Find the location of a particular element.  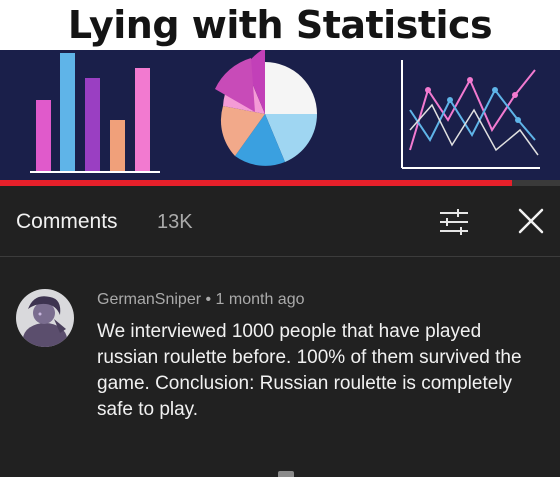

bar-chart-illustration is located at coordinates (95, 113).